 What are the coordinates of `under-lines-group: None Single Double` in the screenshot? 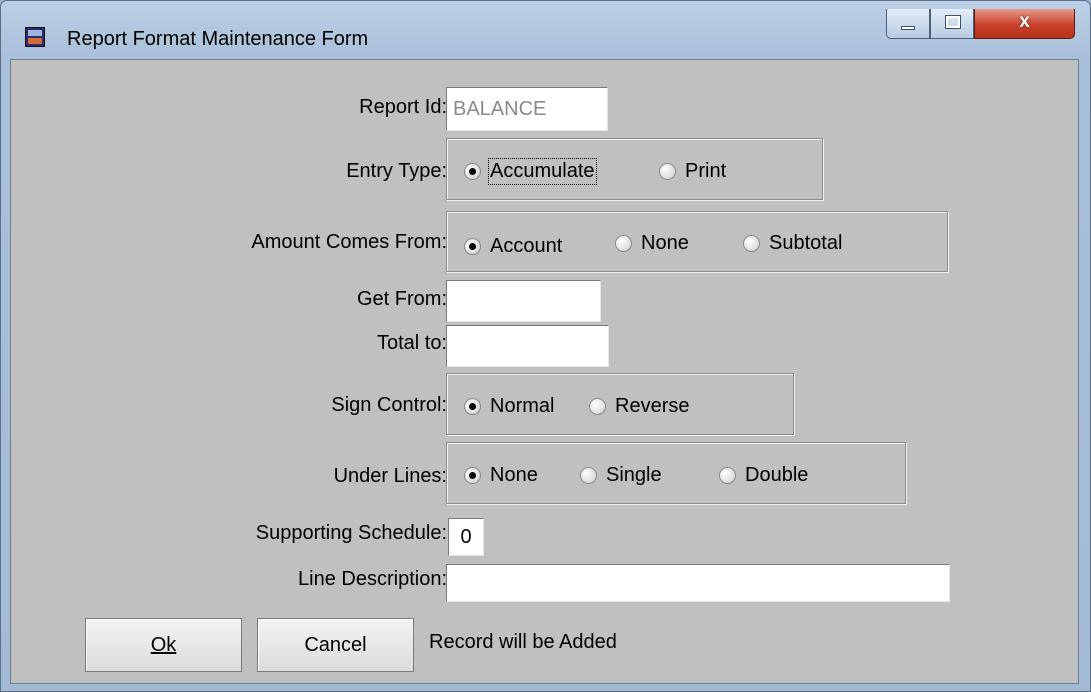 It's located at (676, 473).